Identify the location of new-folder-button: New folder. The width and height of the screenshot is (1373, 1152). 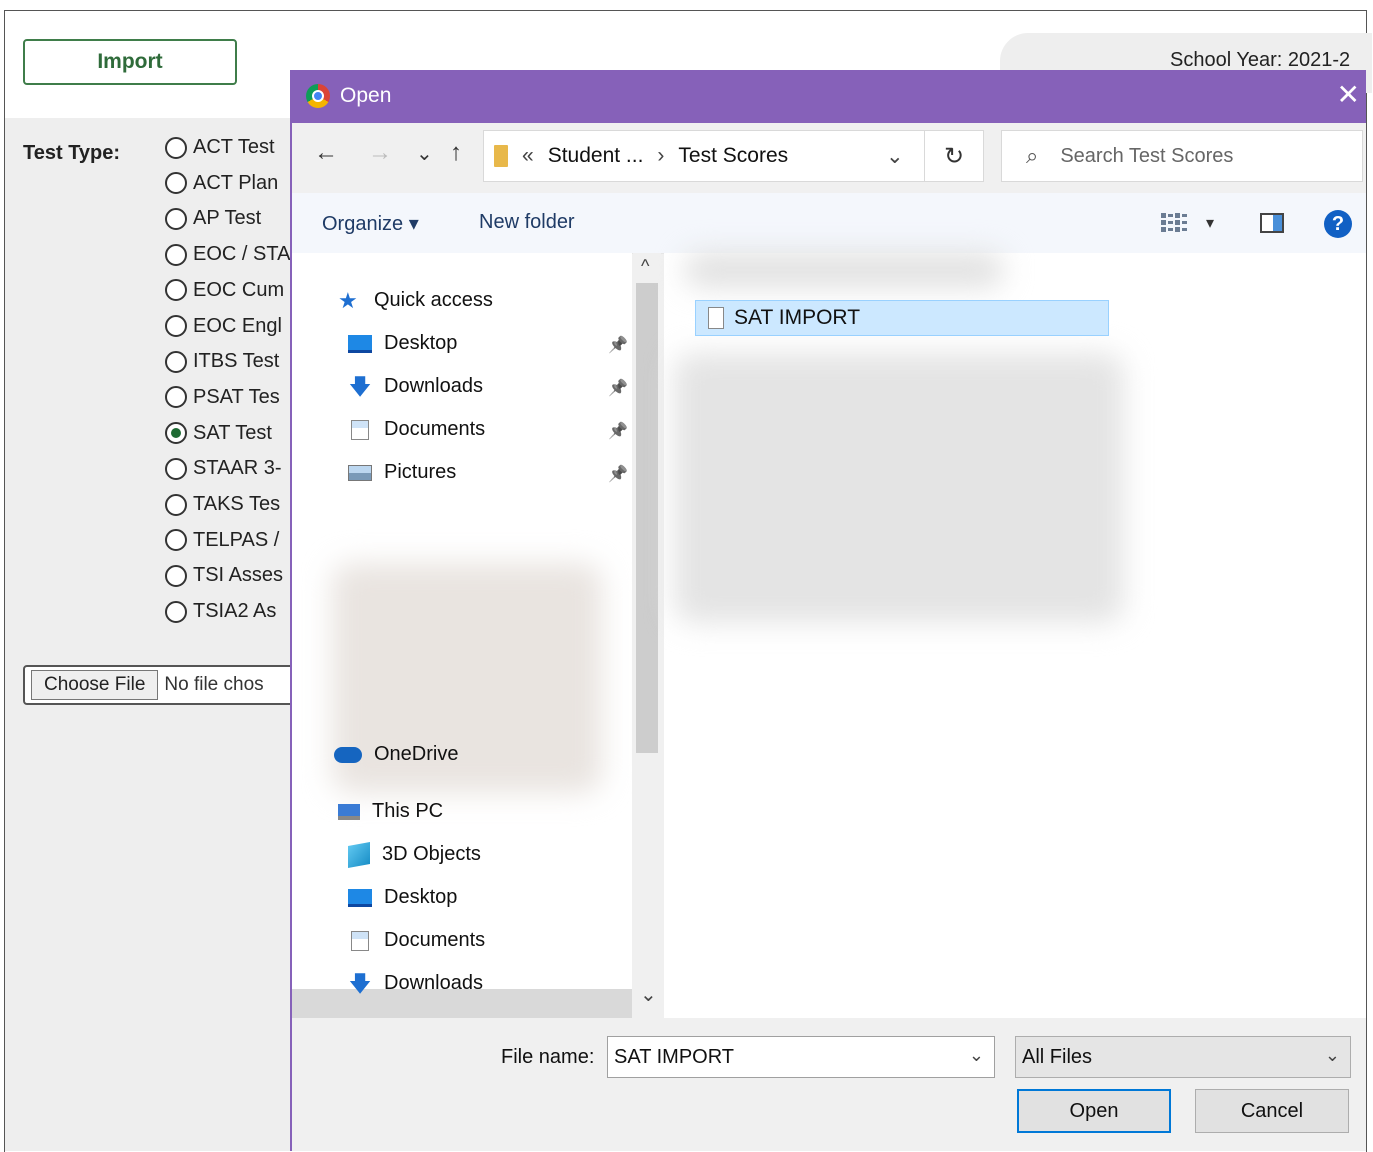
(527, 222).